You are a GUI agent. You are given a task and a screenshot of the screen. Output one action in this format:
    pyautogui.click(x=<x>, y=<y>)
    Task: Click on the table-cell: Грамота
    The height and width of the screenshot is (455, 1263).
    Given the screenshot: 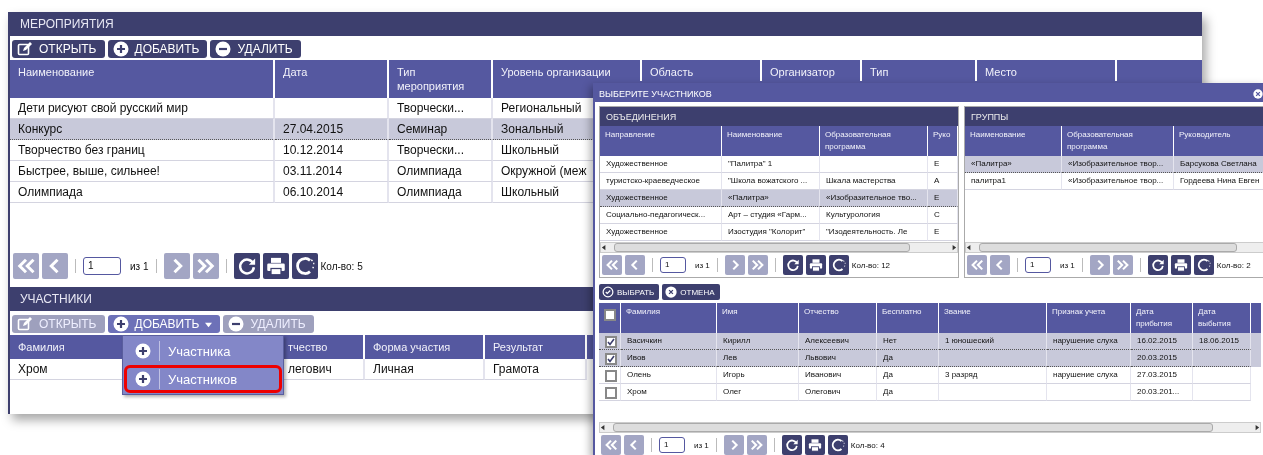 What is the action you would take?
    pyautogui.click(x=536, y=369)
    